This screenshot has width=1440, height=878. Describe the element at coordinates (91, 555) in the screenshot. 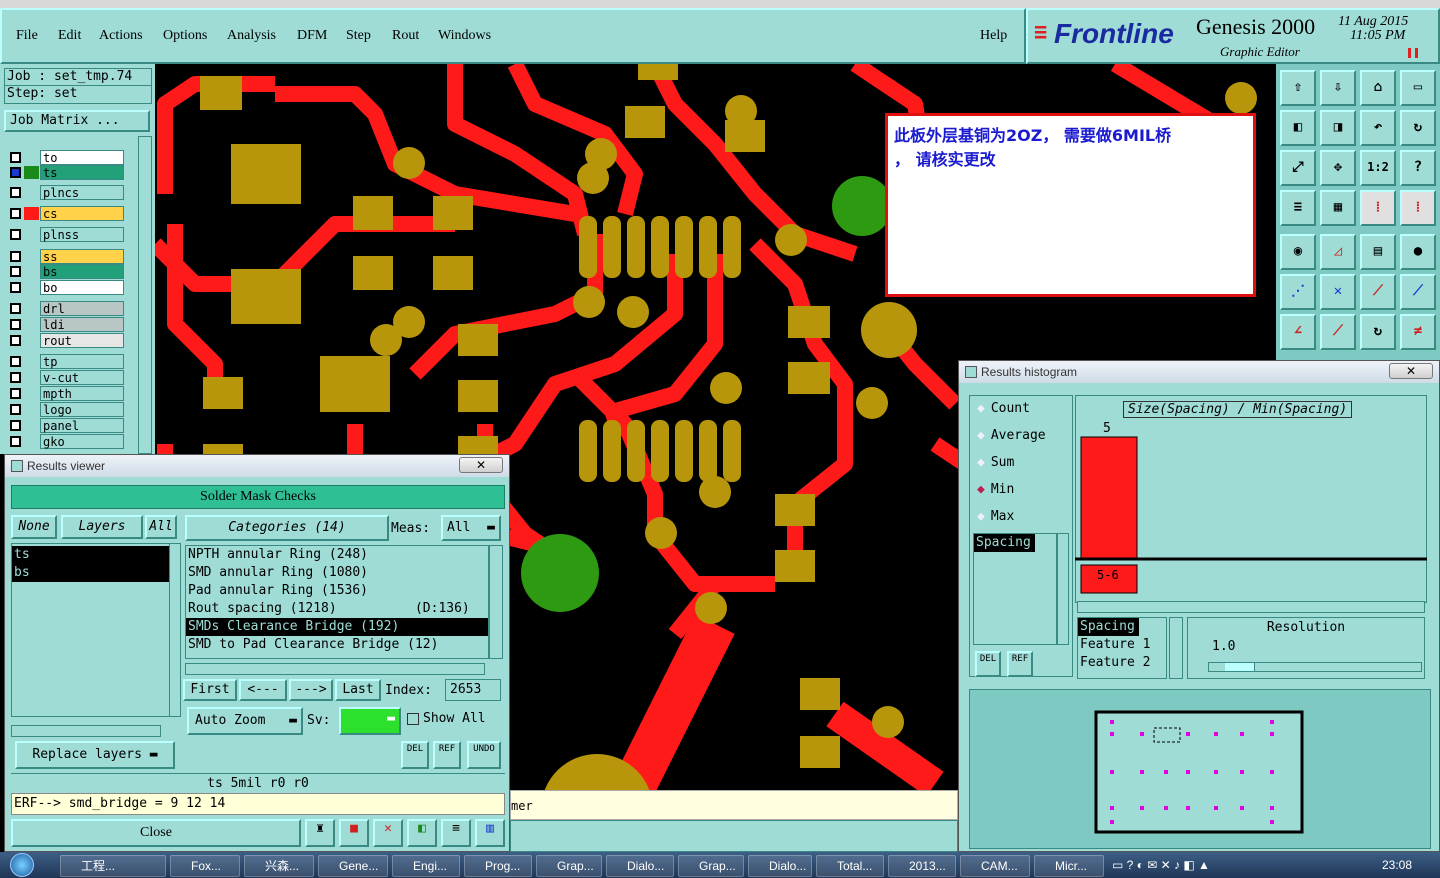

I see `list-item: ts` at that location.